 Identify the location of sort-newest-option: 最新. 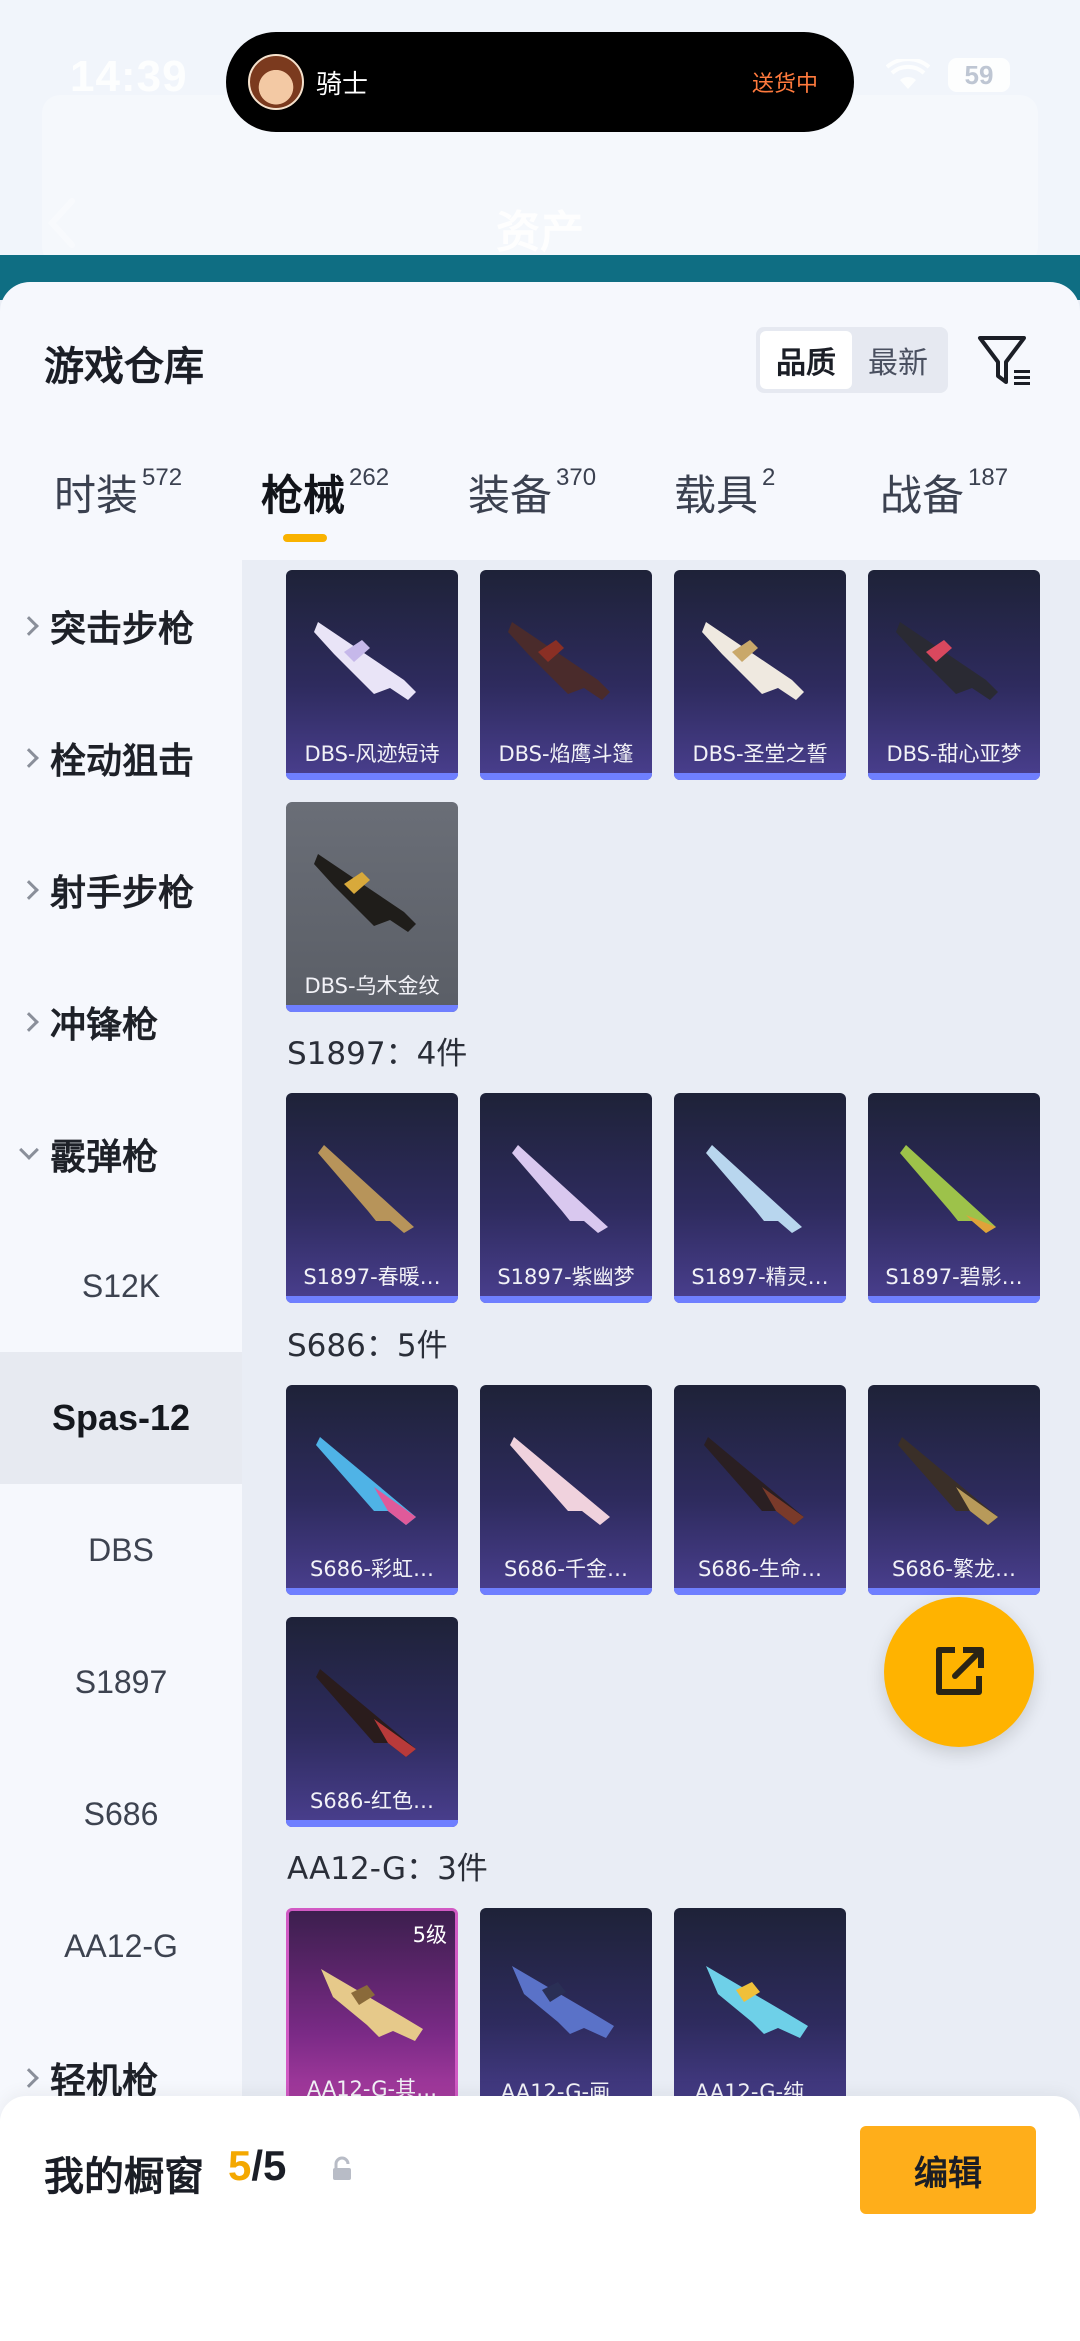
(898, 360).